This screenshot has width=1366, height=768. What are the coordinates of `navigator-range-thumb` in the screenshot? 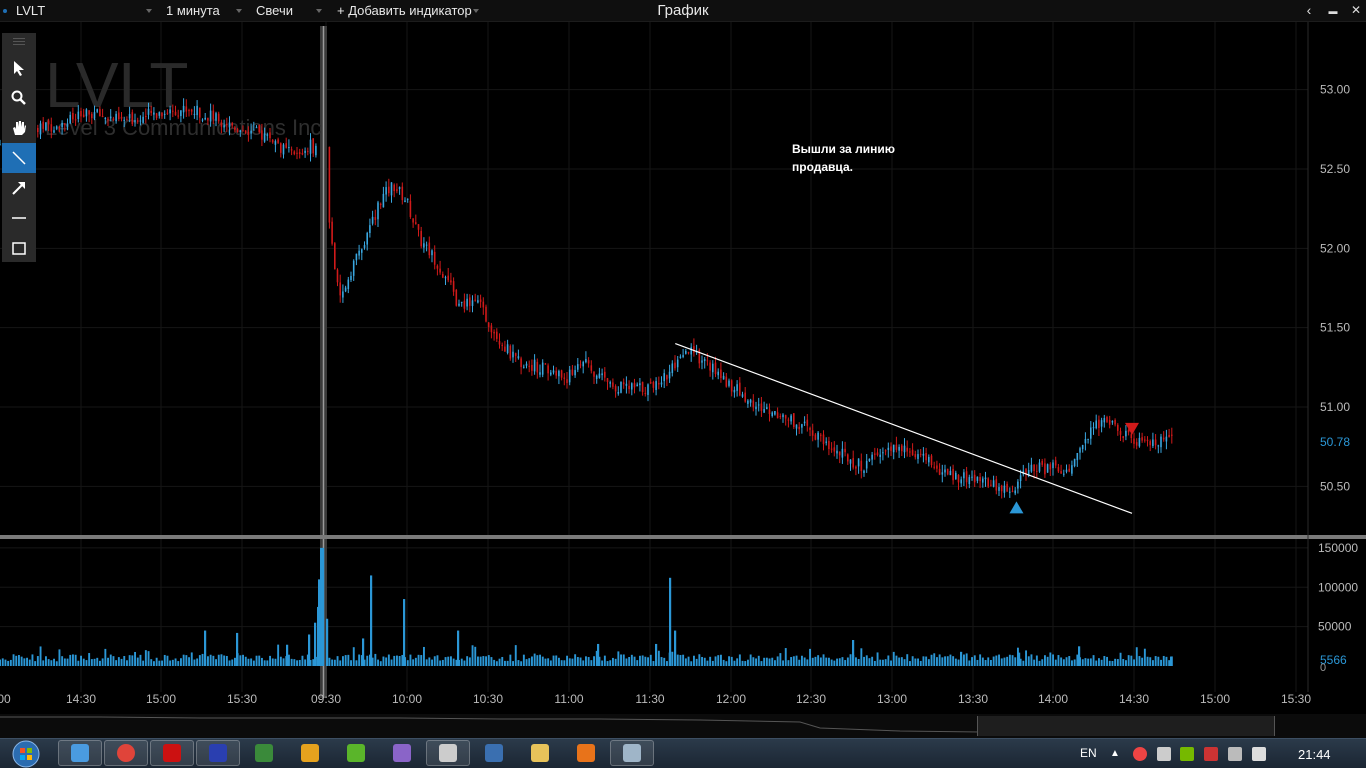 It's located at (1126, 726).